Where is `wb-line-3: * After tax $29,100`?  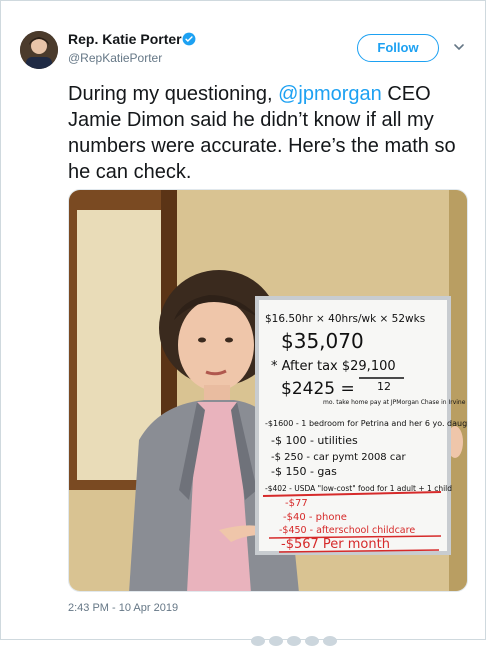 wb-line-3: * After tax $29,100 is located at coordinates (333, 366).